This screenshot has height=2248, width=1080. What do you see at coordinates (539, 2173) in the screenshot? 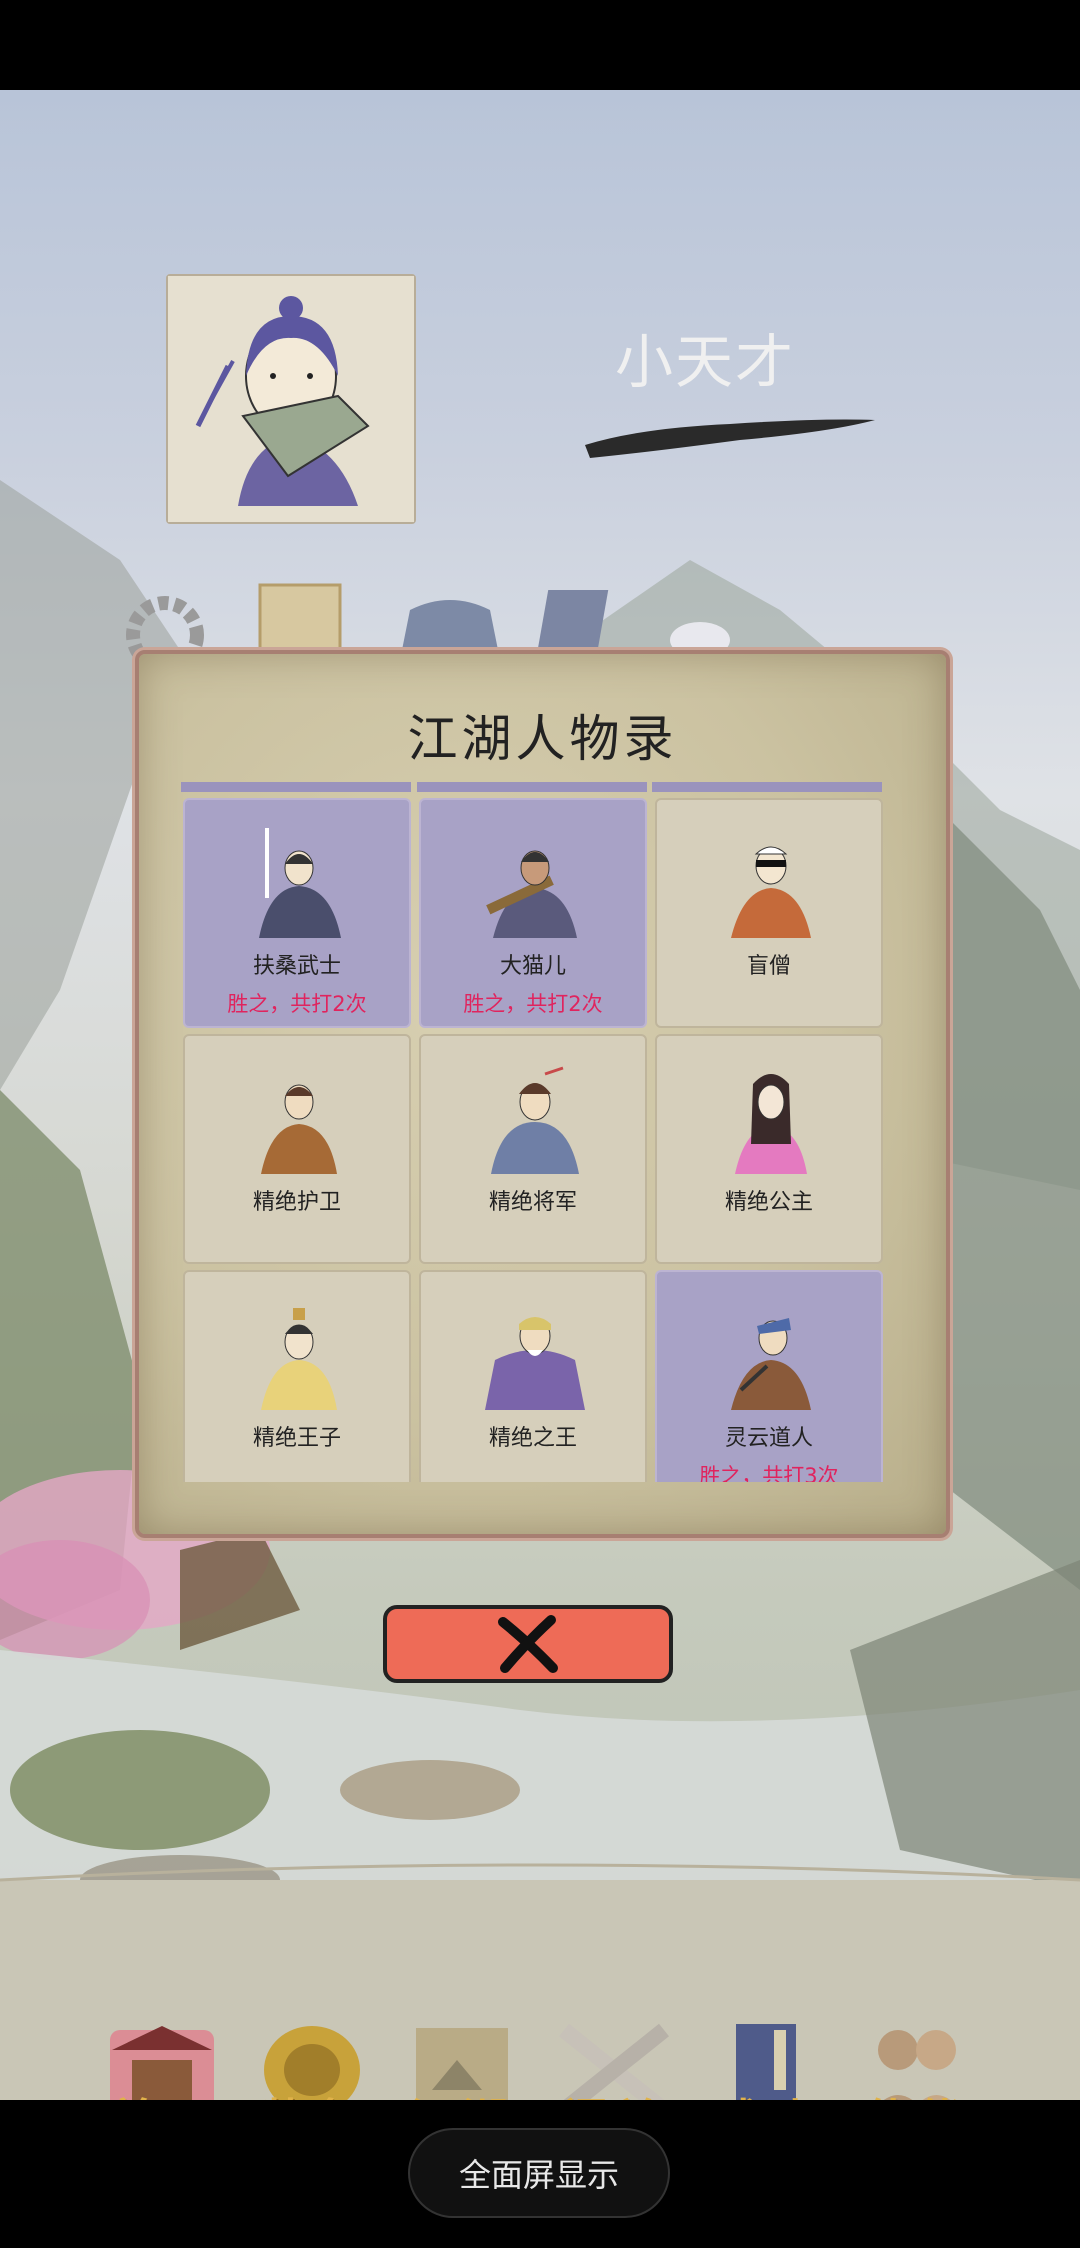
I see `fullscreen-display-button: 全面屏显示` at bounding box center [539, 2173].